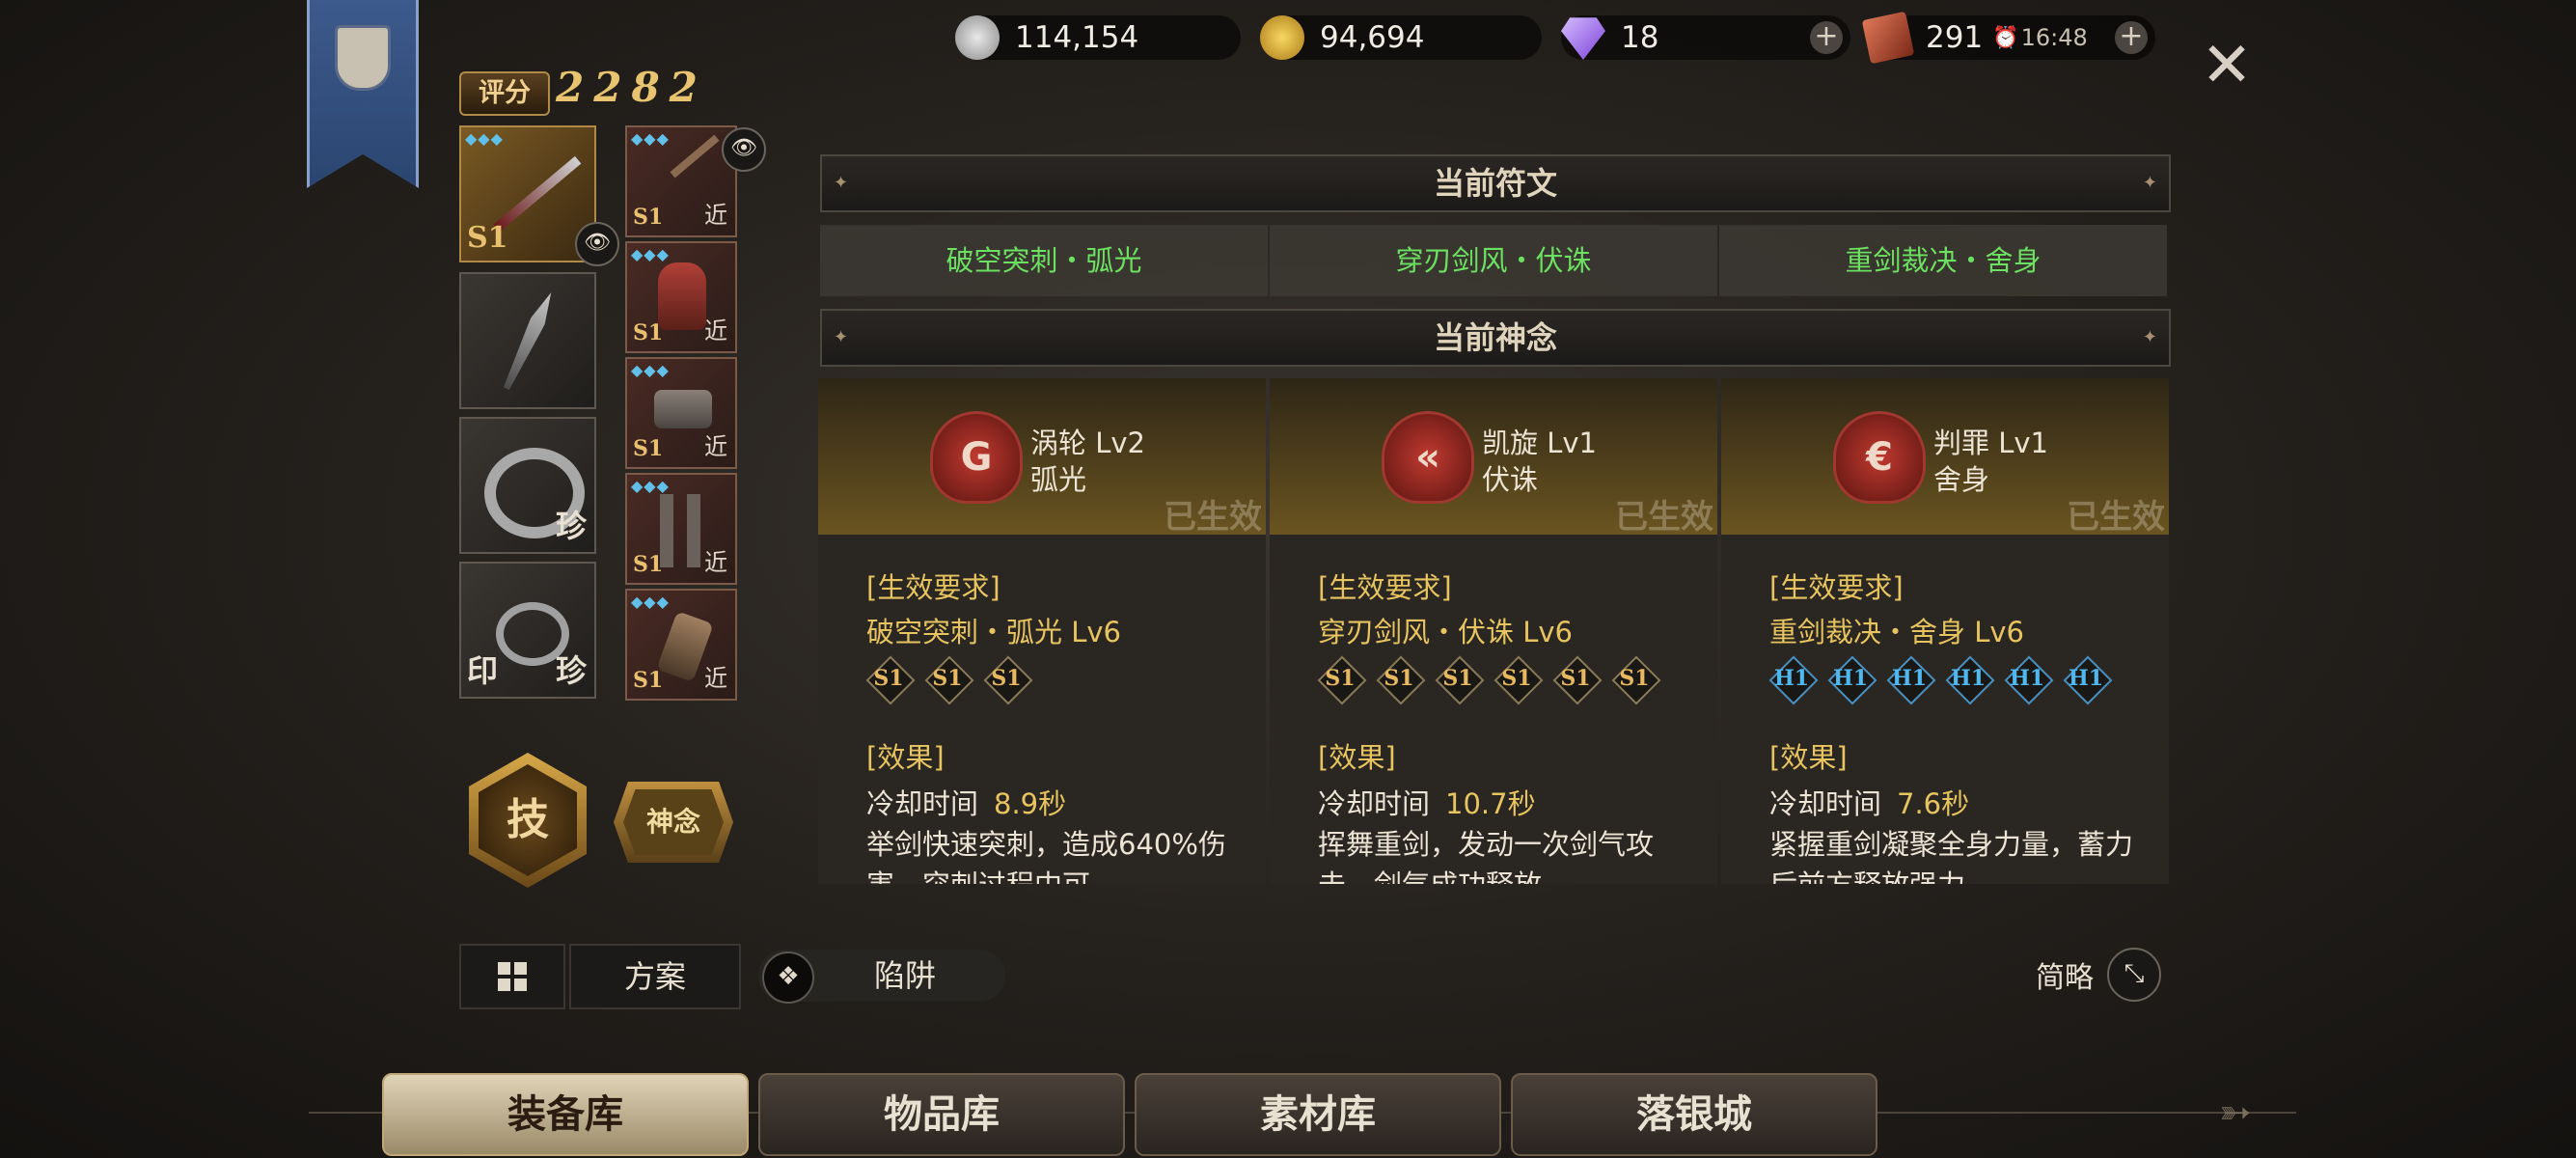 The width and height of the screenshot is (2576, 1158). I want to click on diamond-currency: 18 +, so click(1706, 37).